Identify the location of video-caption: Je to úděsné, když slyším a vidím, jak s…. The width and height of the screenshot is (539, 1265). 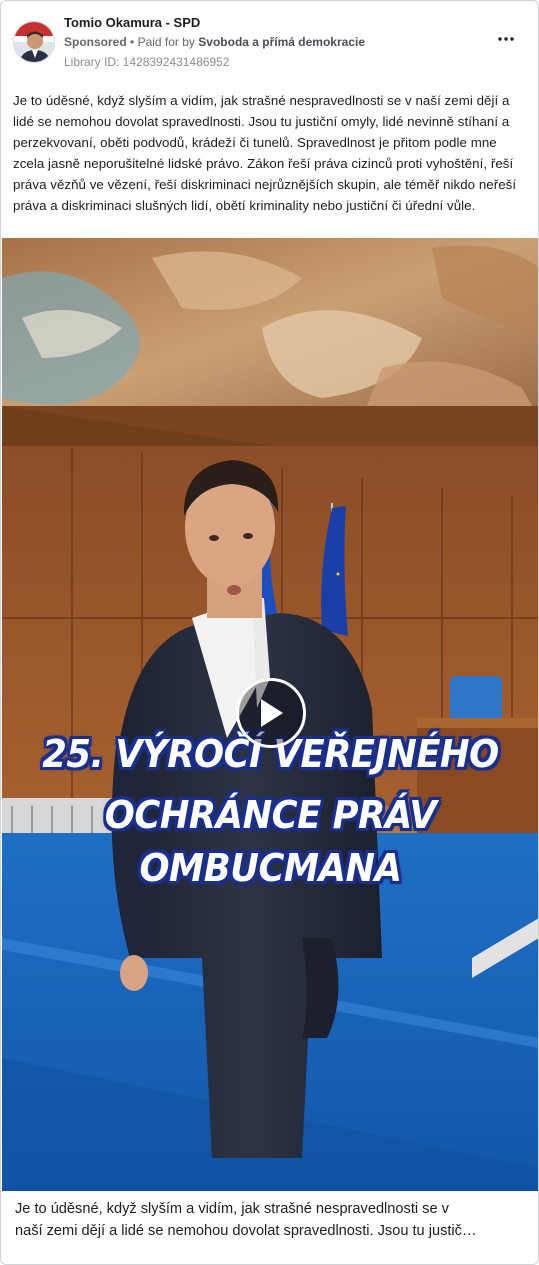
(271, 1220).